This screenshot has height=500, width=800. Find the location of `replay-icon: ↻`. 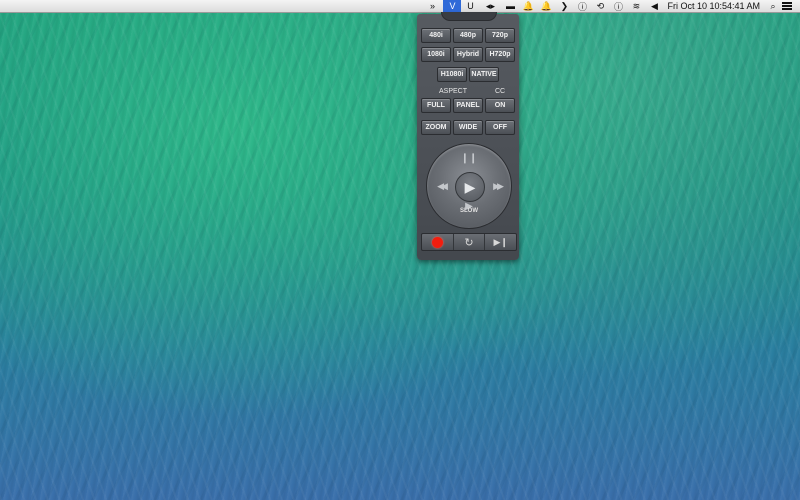

replay-icon: ↻ is located at coordinates (469, 242).